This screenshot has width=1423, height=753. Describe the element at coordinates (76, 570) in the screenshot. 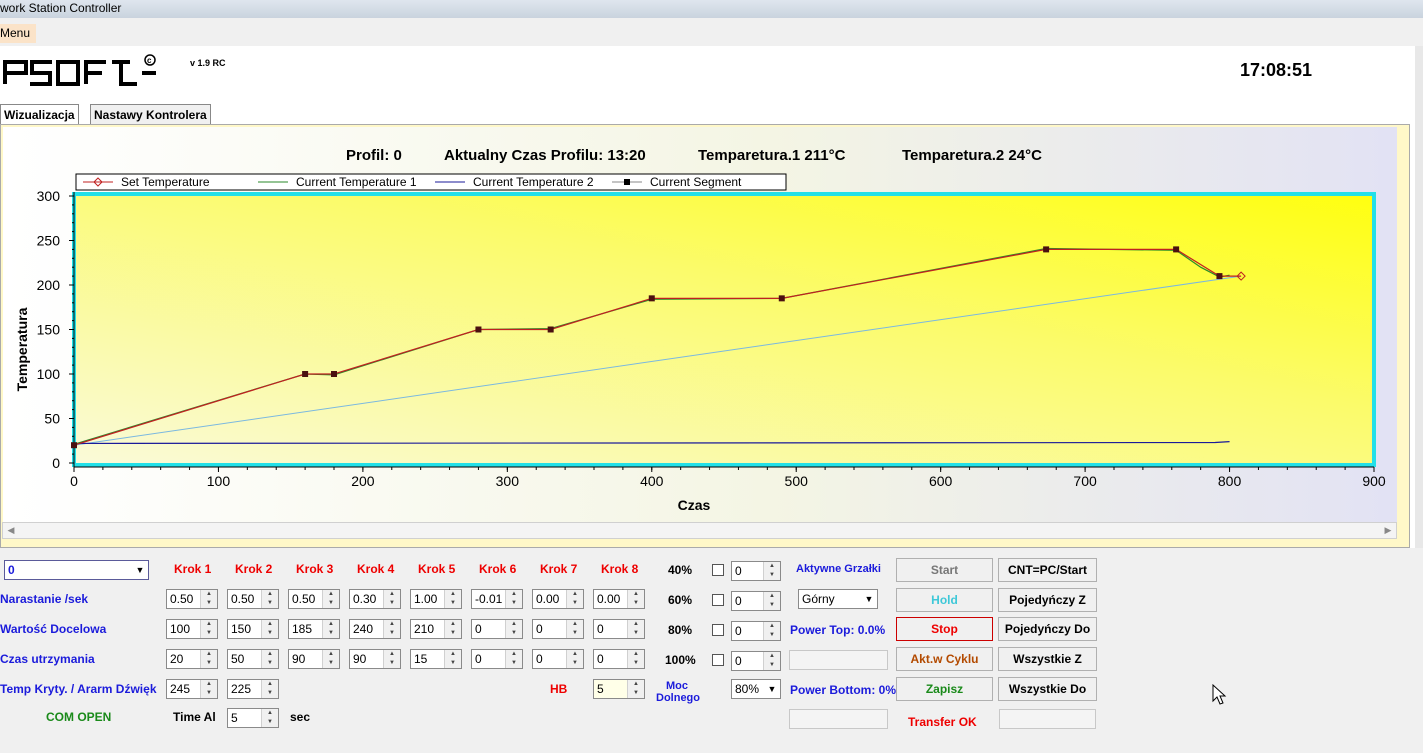

I see `profile-select: 0 ▼` at that location.